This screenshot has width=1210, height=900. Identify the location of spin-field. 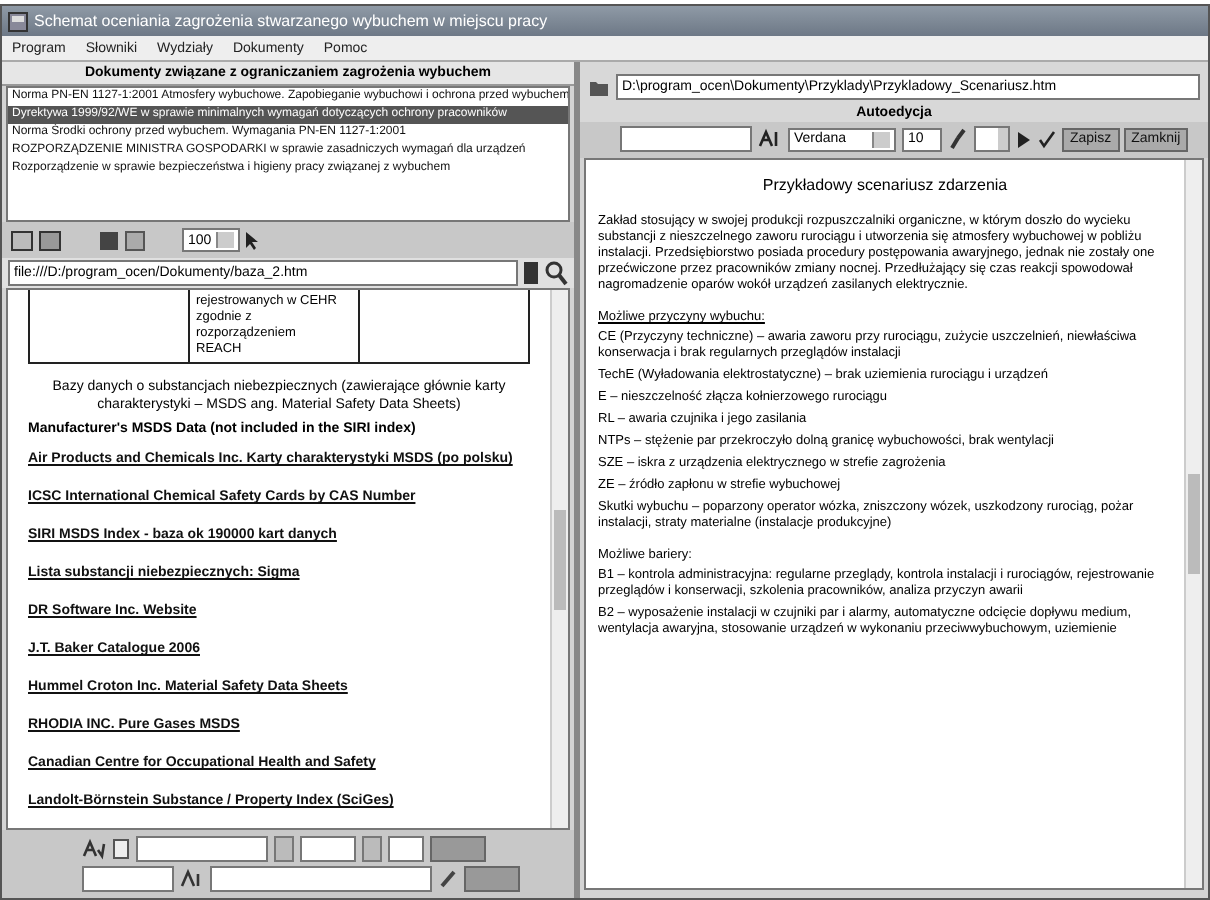
(992, 139).